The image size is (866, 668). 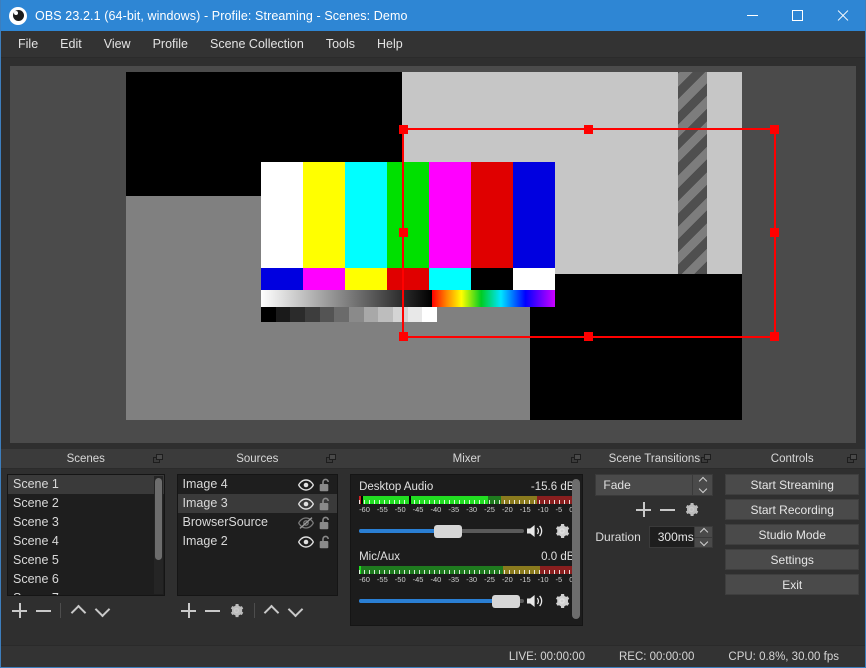 I want to click on scene-list-item: Scene 4, so click(x=86, y=541).